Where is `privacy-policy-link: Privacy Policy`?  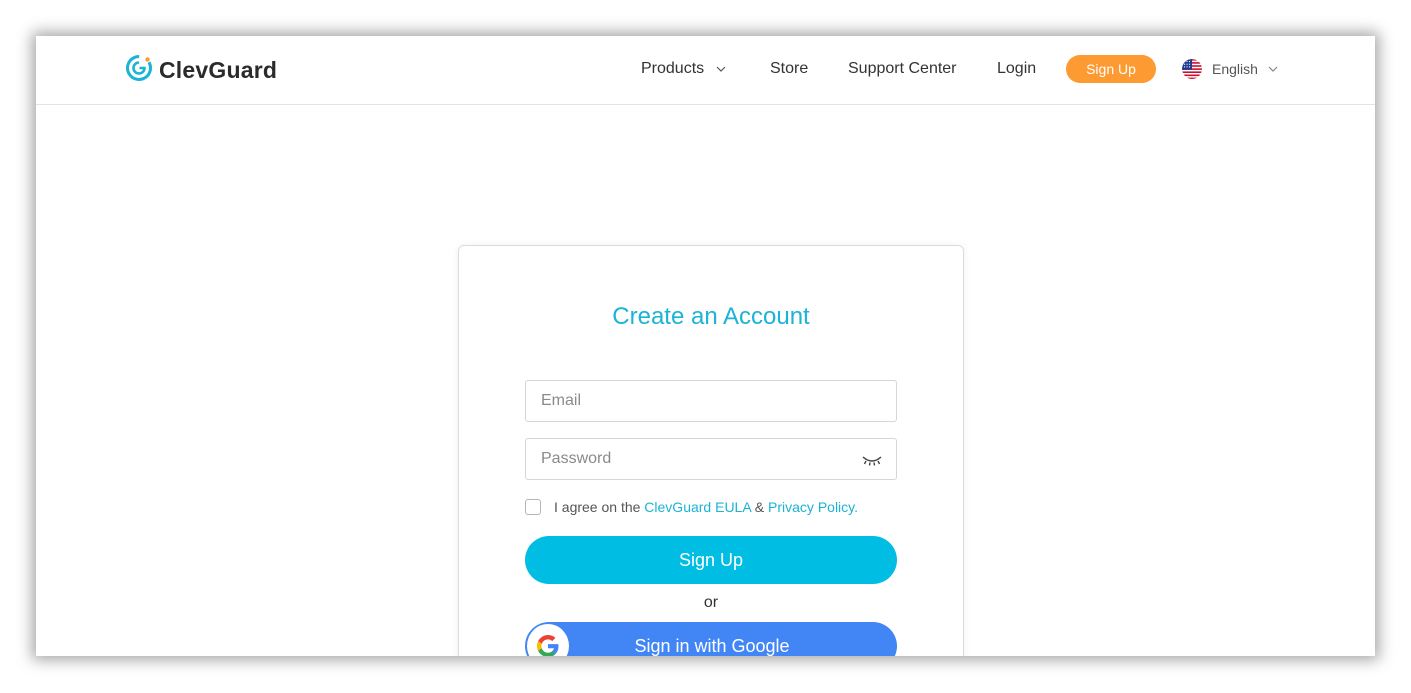
privacy-policy-link: Privacy Policy is located at coordinates (811, 507).